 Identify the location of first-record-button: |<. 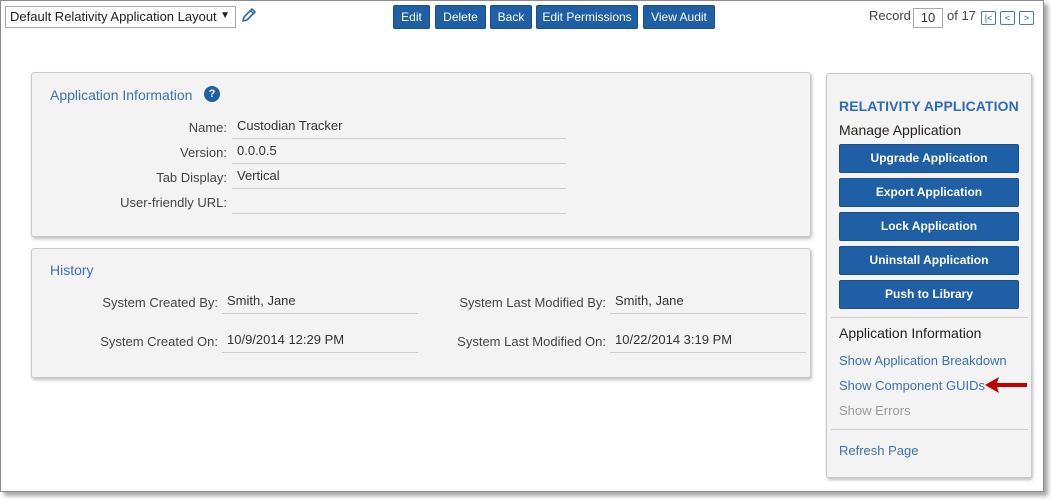
(988, 18).